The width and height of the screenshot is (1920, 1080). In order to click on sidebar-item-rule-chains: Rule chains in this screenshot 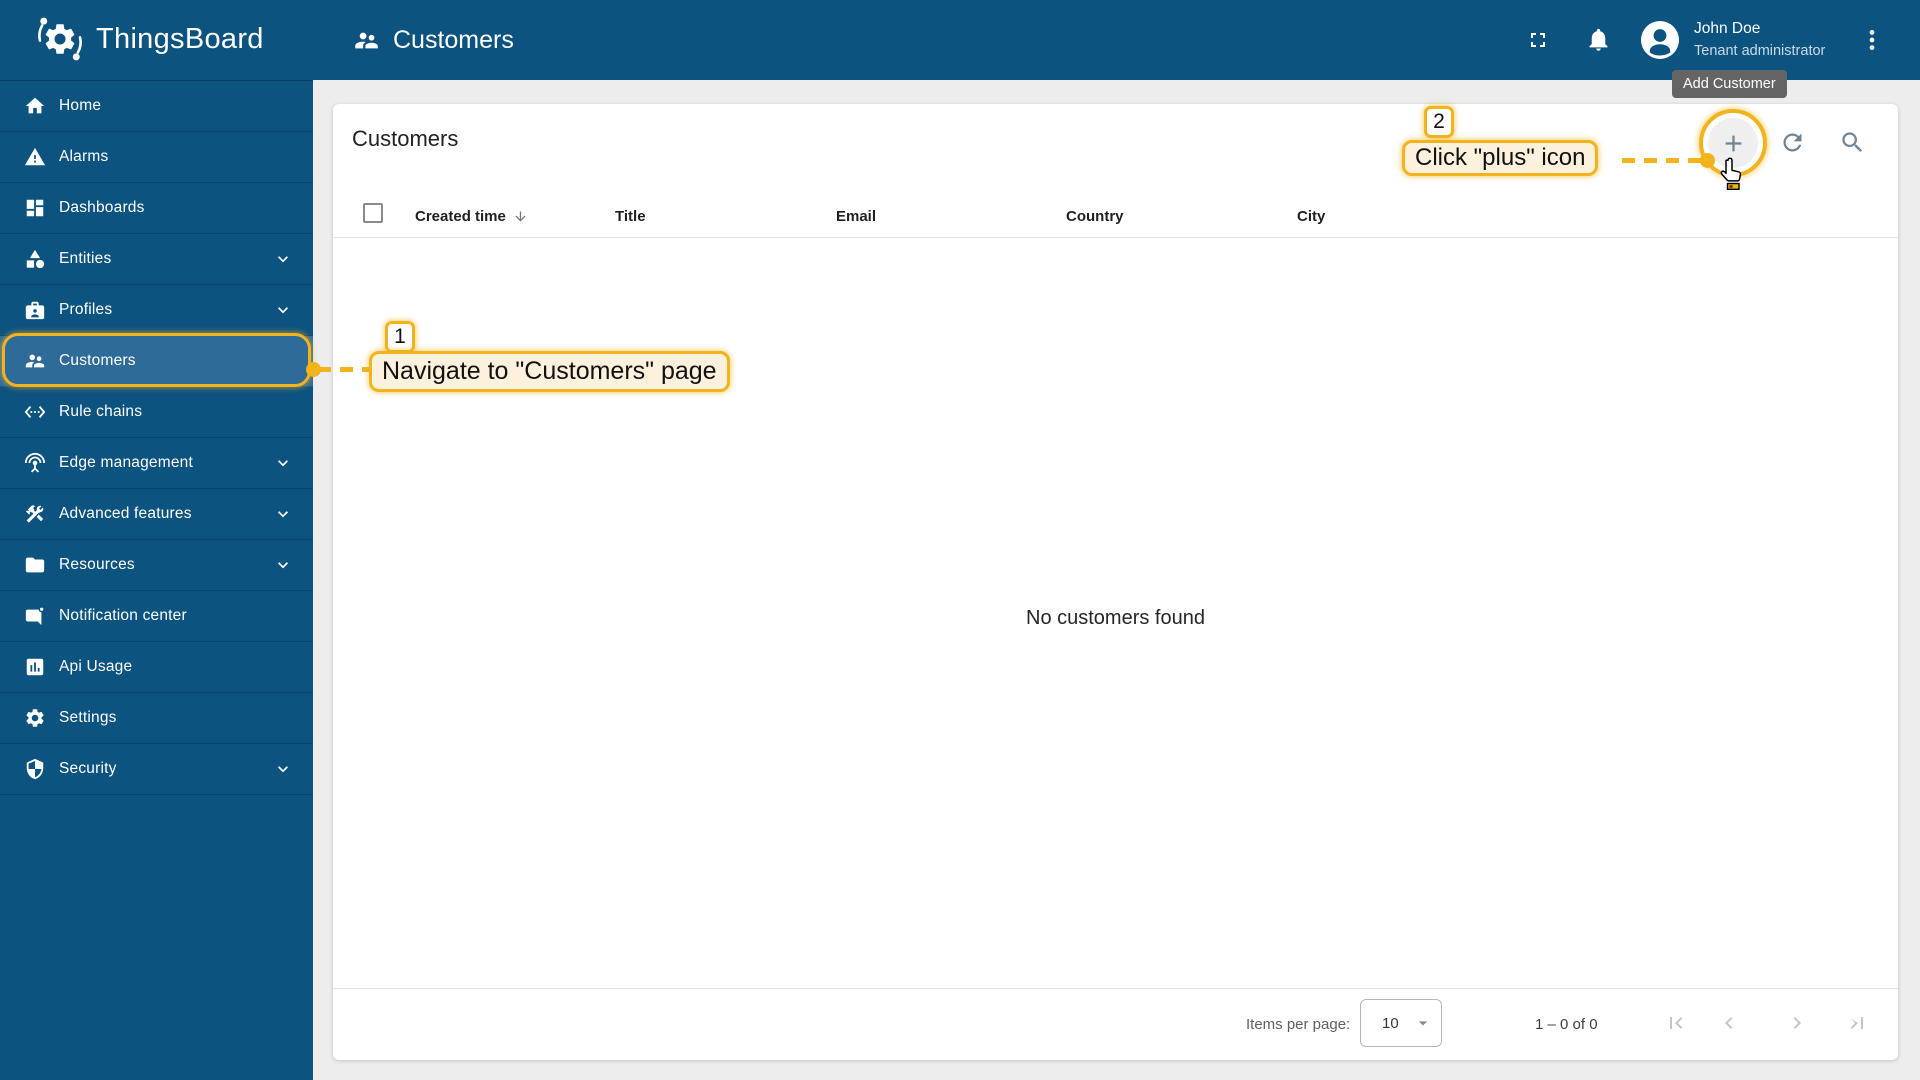, I will do `click(156, 412)`.